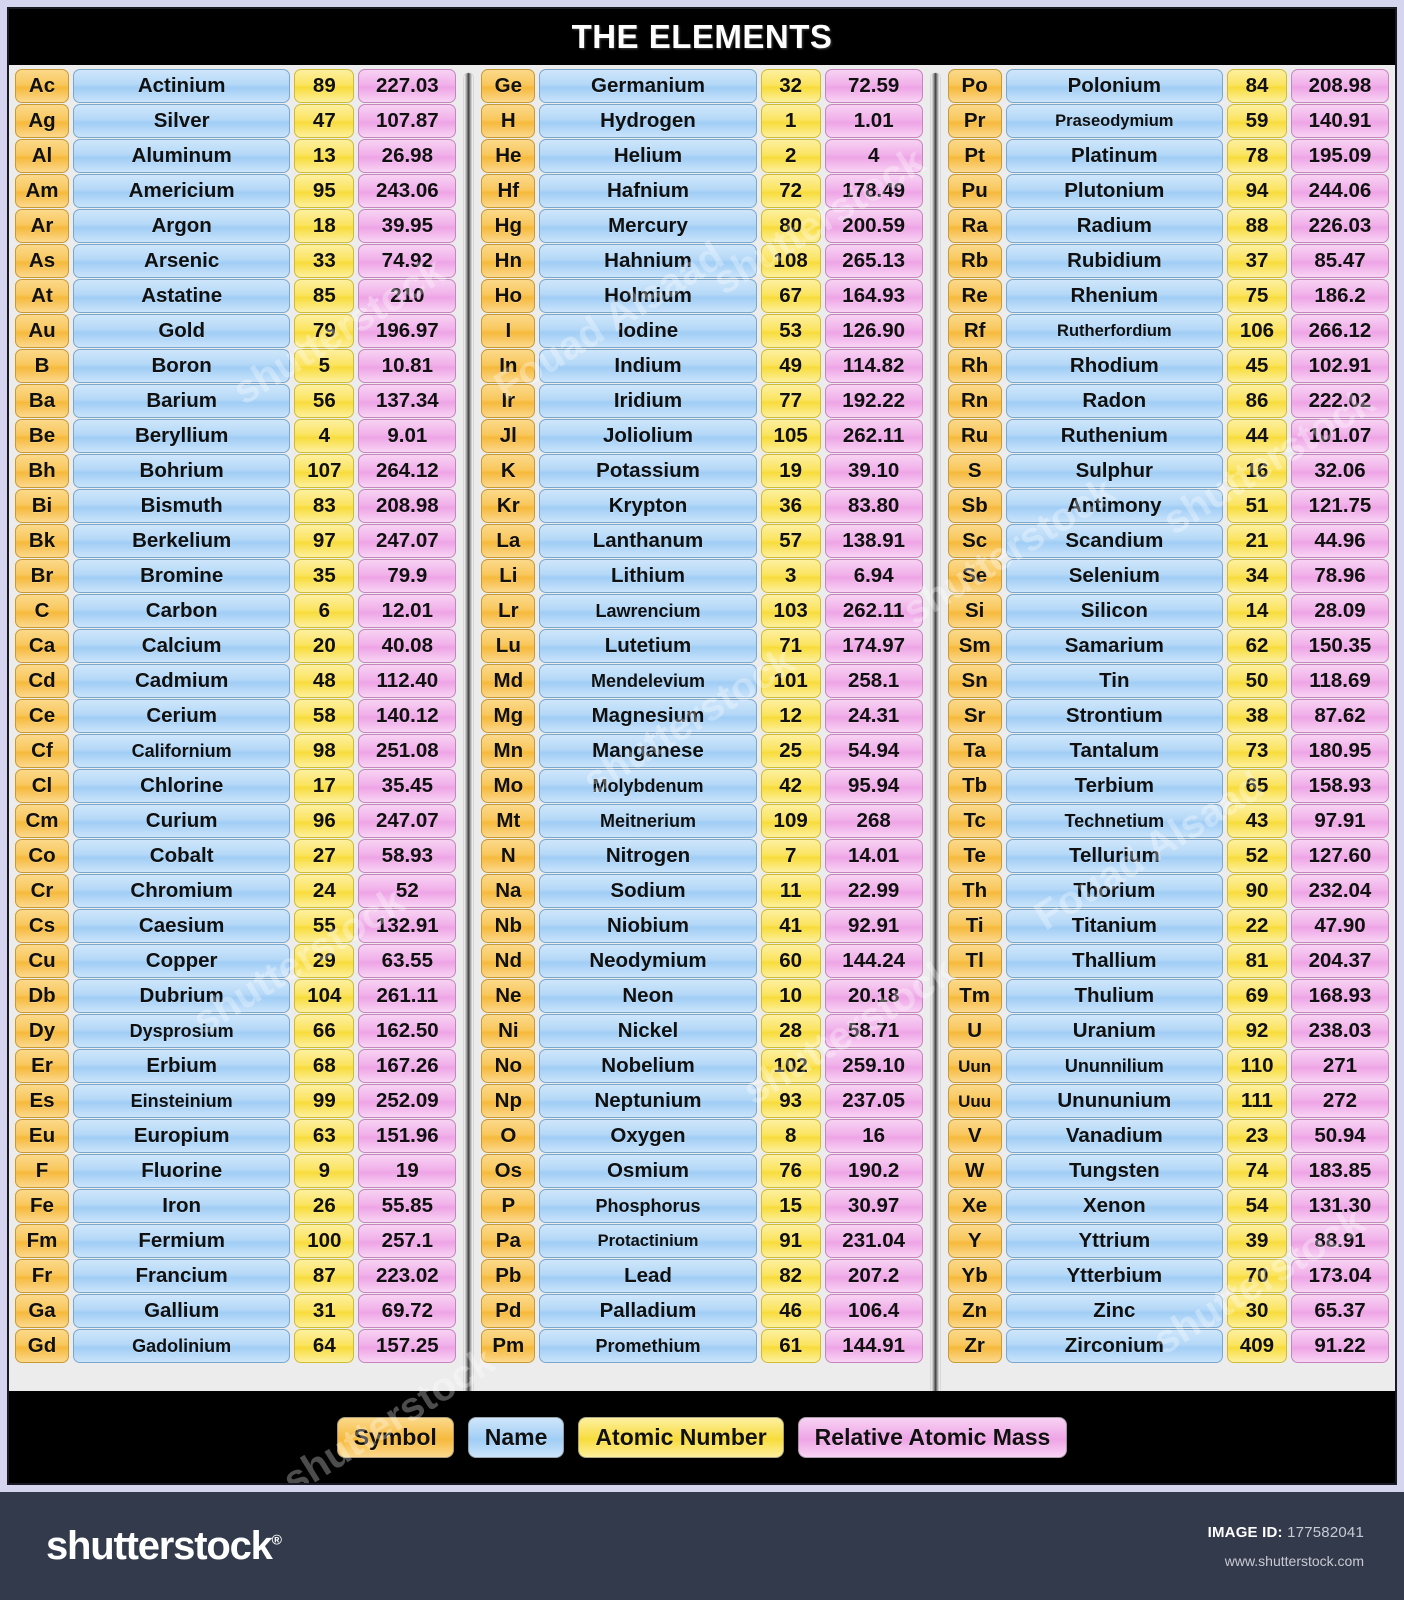 The width and height of the screenshot is (1404, 1600). Describe the element at coordinates (1168, 1206) in the screenshot. I see `element-row: Xe Xenon 54 131.30` at that location.